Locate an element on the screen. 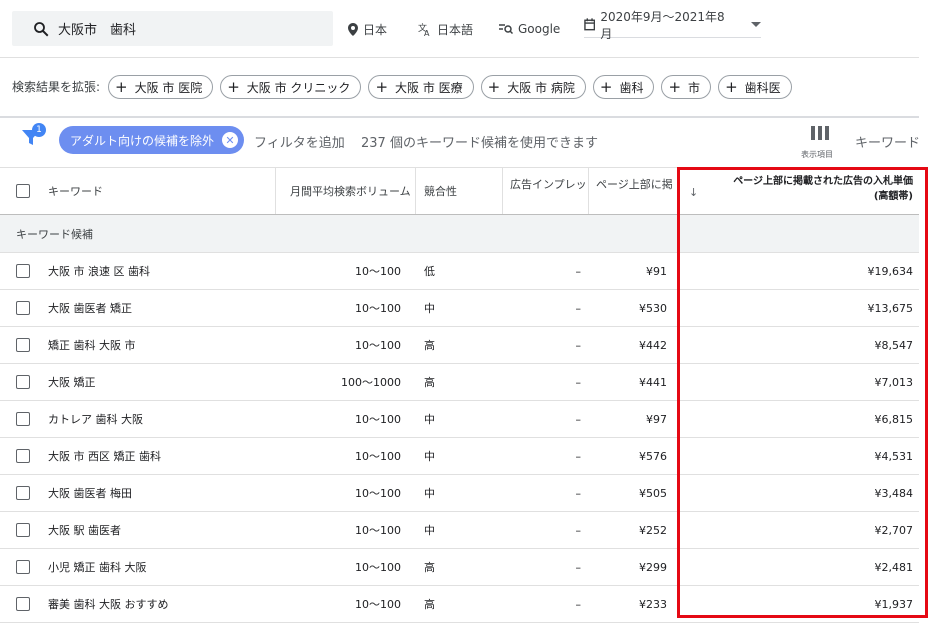 The height and width of the screenshot is (623, 931). keyword-view-tab: キーワード is located at coordinates (887, 141).